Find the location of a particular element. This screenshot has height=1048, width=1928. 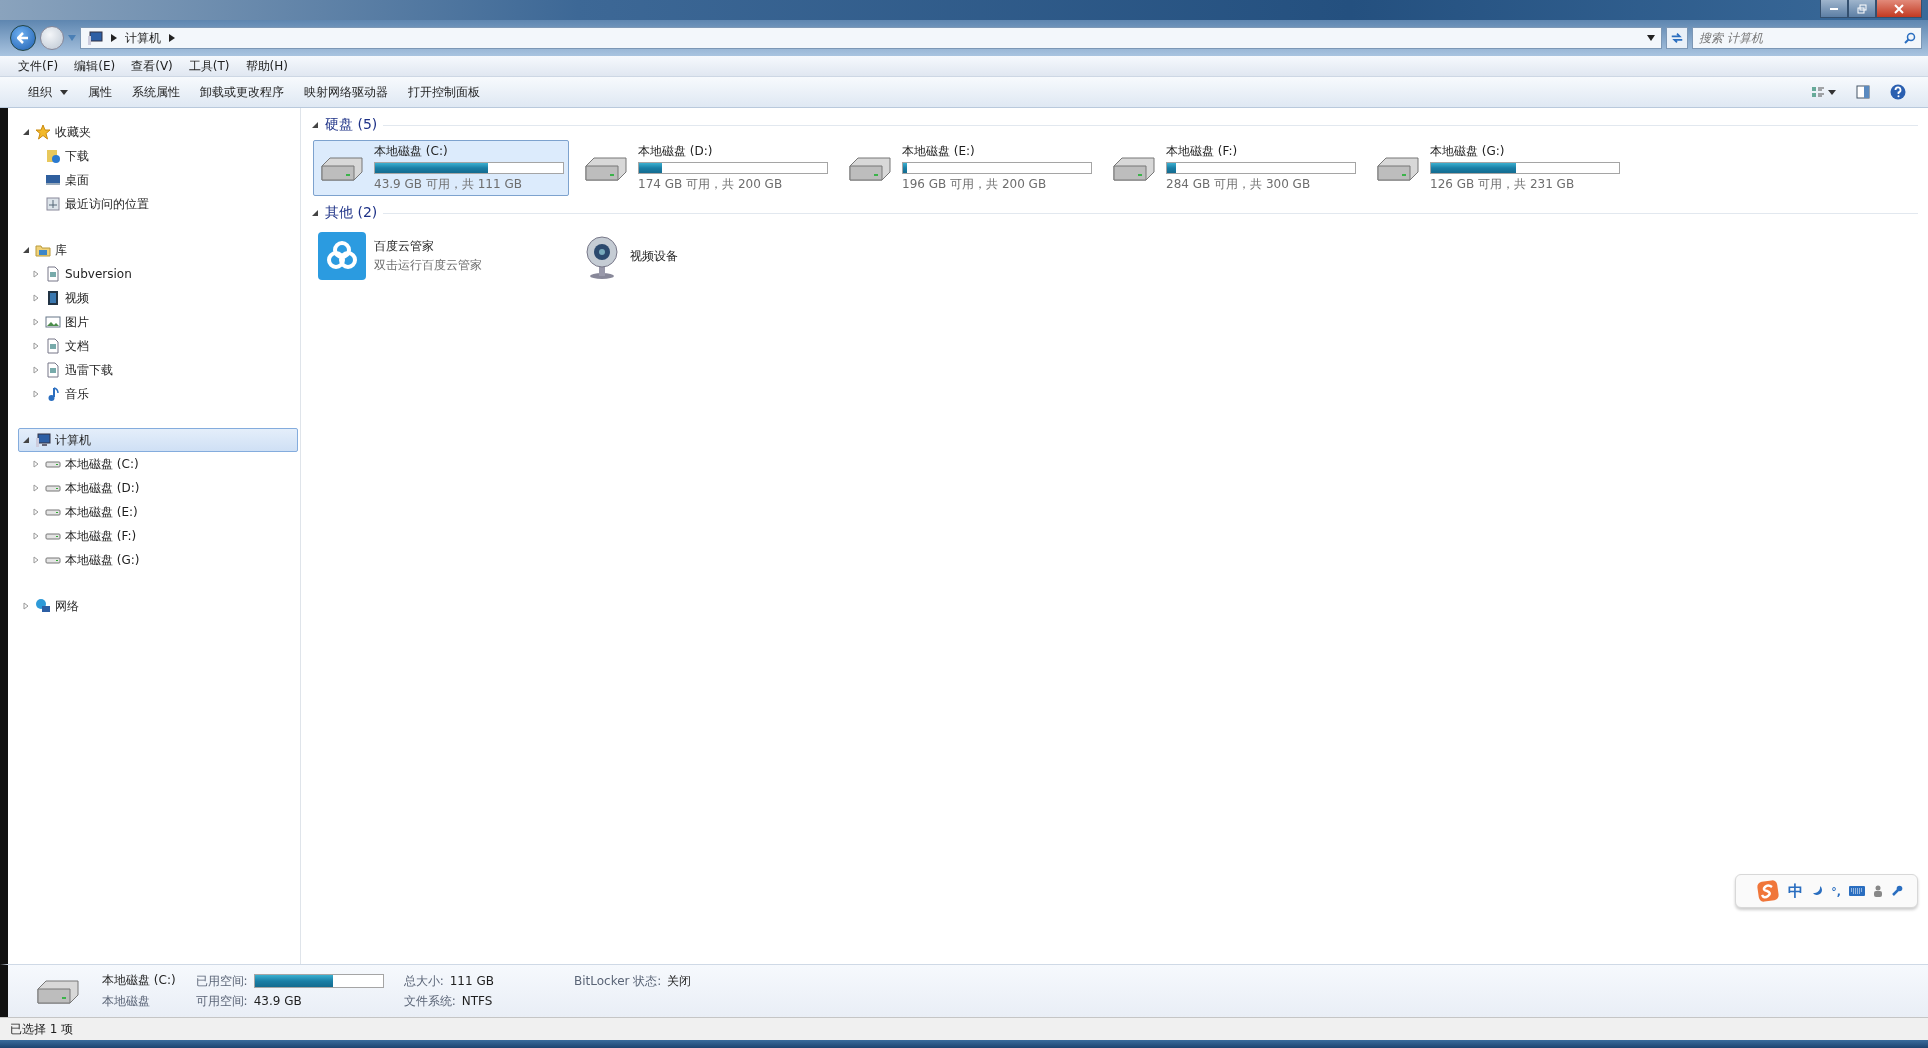

menu-item: 工具(T) is located at coordinates (209, 66).